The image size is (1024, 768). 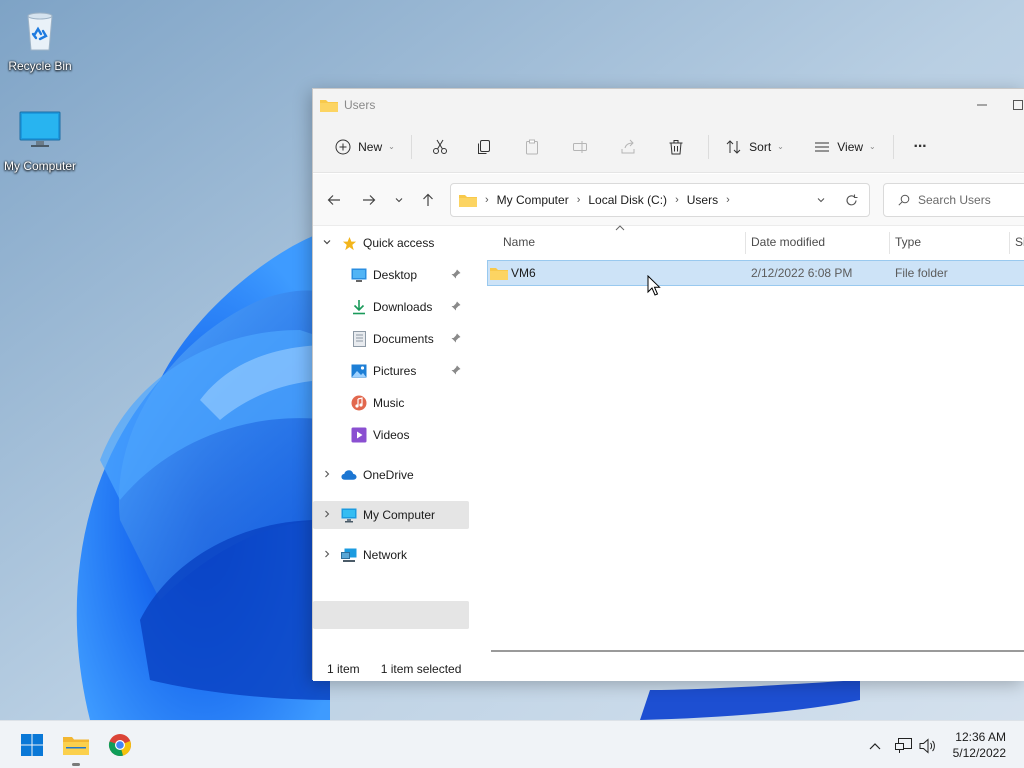 I want to click on monitor-icon, so click(x=349, y=515).